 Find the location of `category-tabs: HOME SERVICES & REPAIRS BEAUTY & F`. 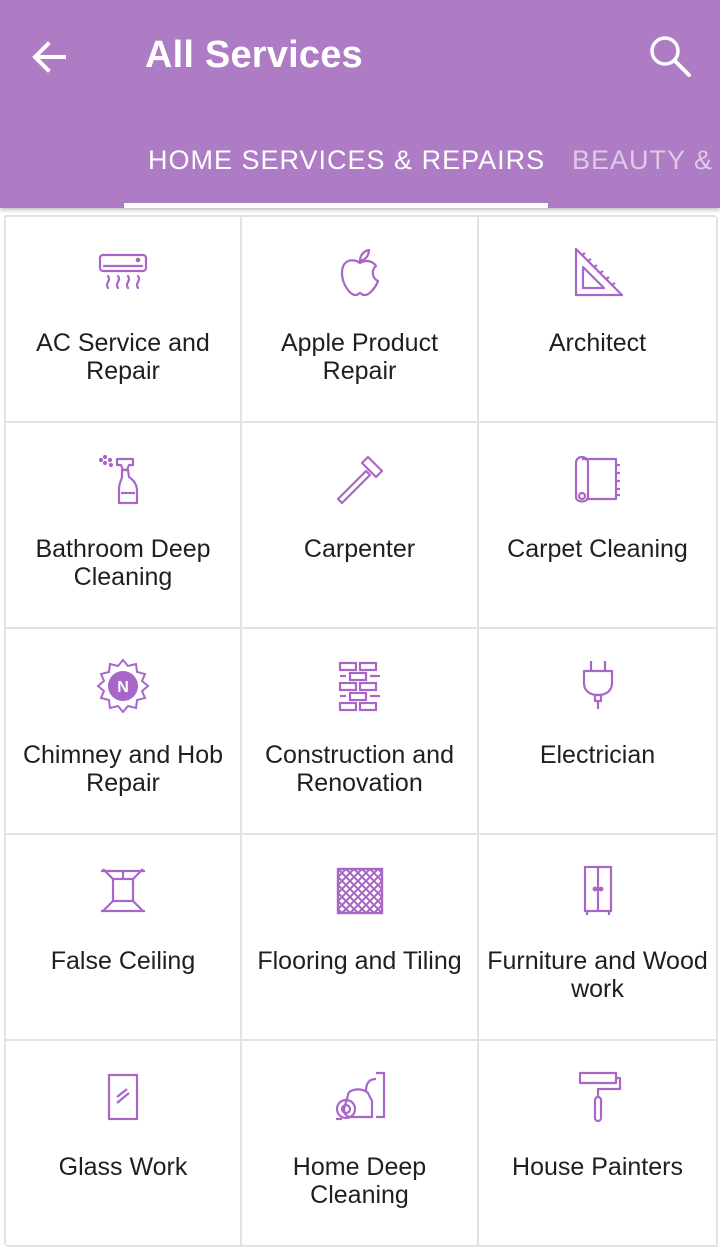

category-tabs: HOME SERVICES & REPAIRS BEAUTY & F is located at coordinates (360, 166).